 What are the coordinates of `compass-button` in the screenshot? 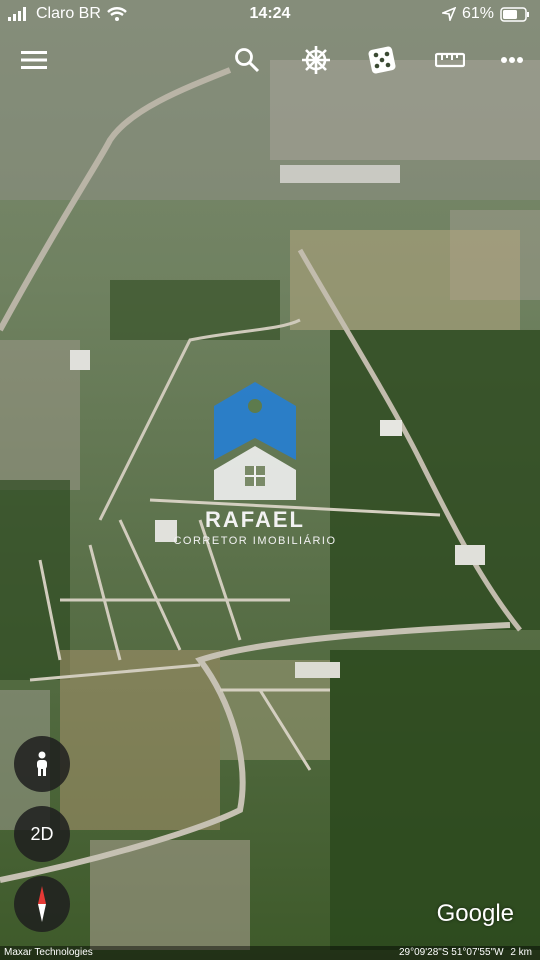 It's located at (42, 904).